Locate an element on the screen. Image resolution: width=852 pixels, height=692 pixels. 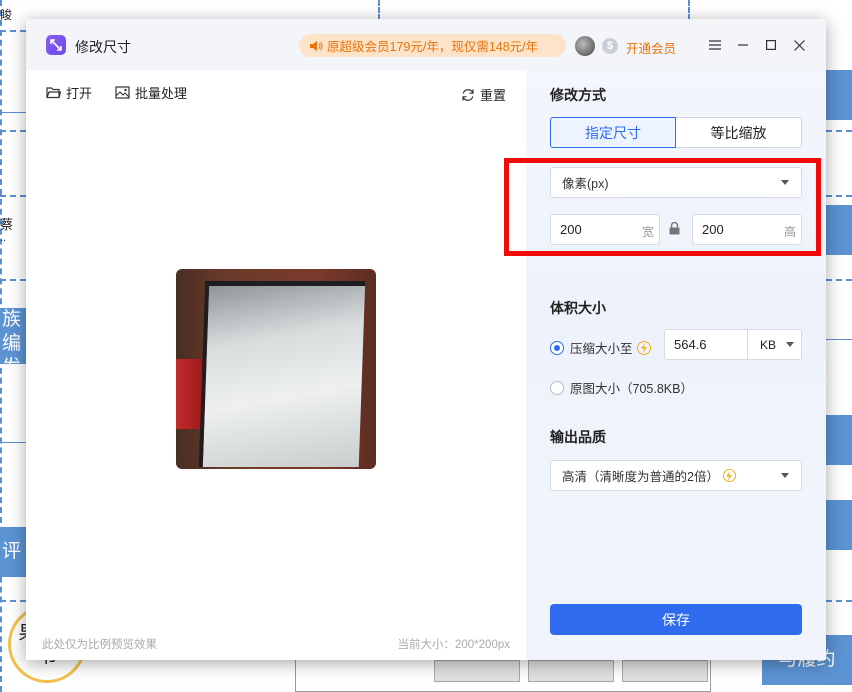
folder-icon is located at coordinates (53, 93).